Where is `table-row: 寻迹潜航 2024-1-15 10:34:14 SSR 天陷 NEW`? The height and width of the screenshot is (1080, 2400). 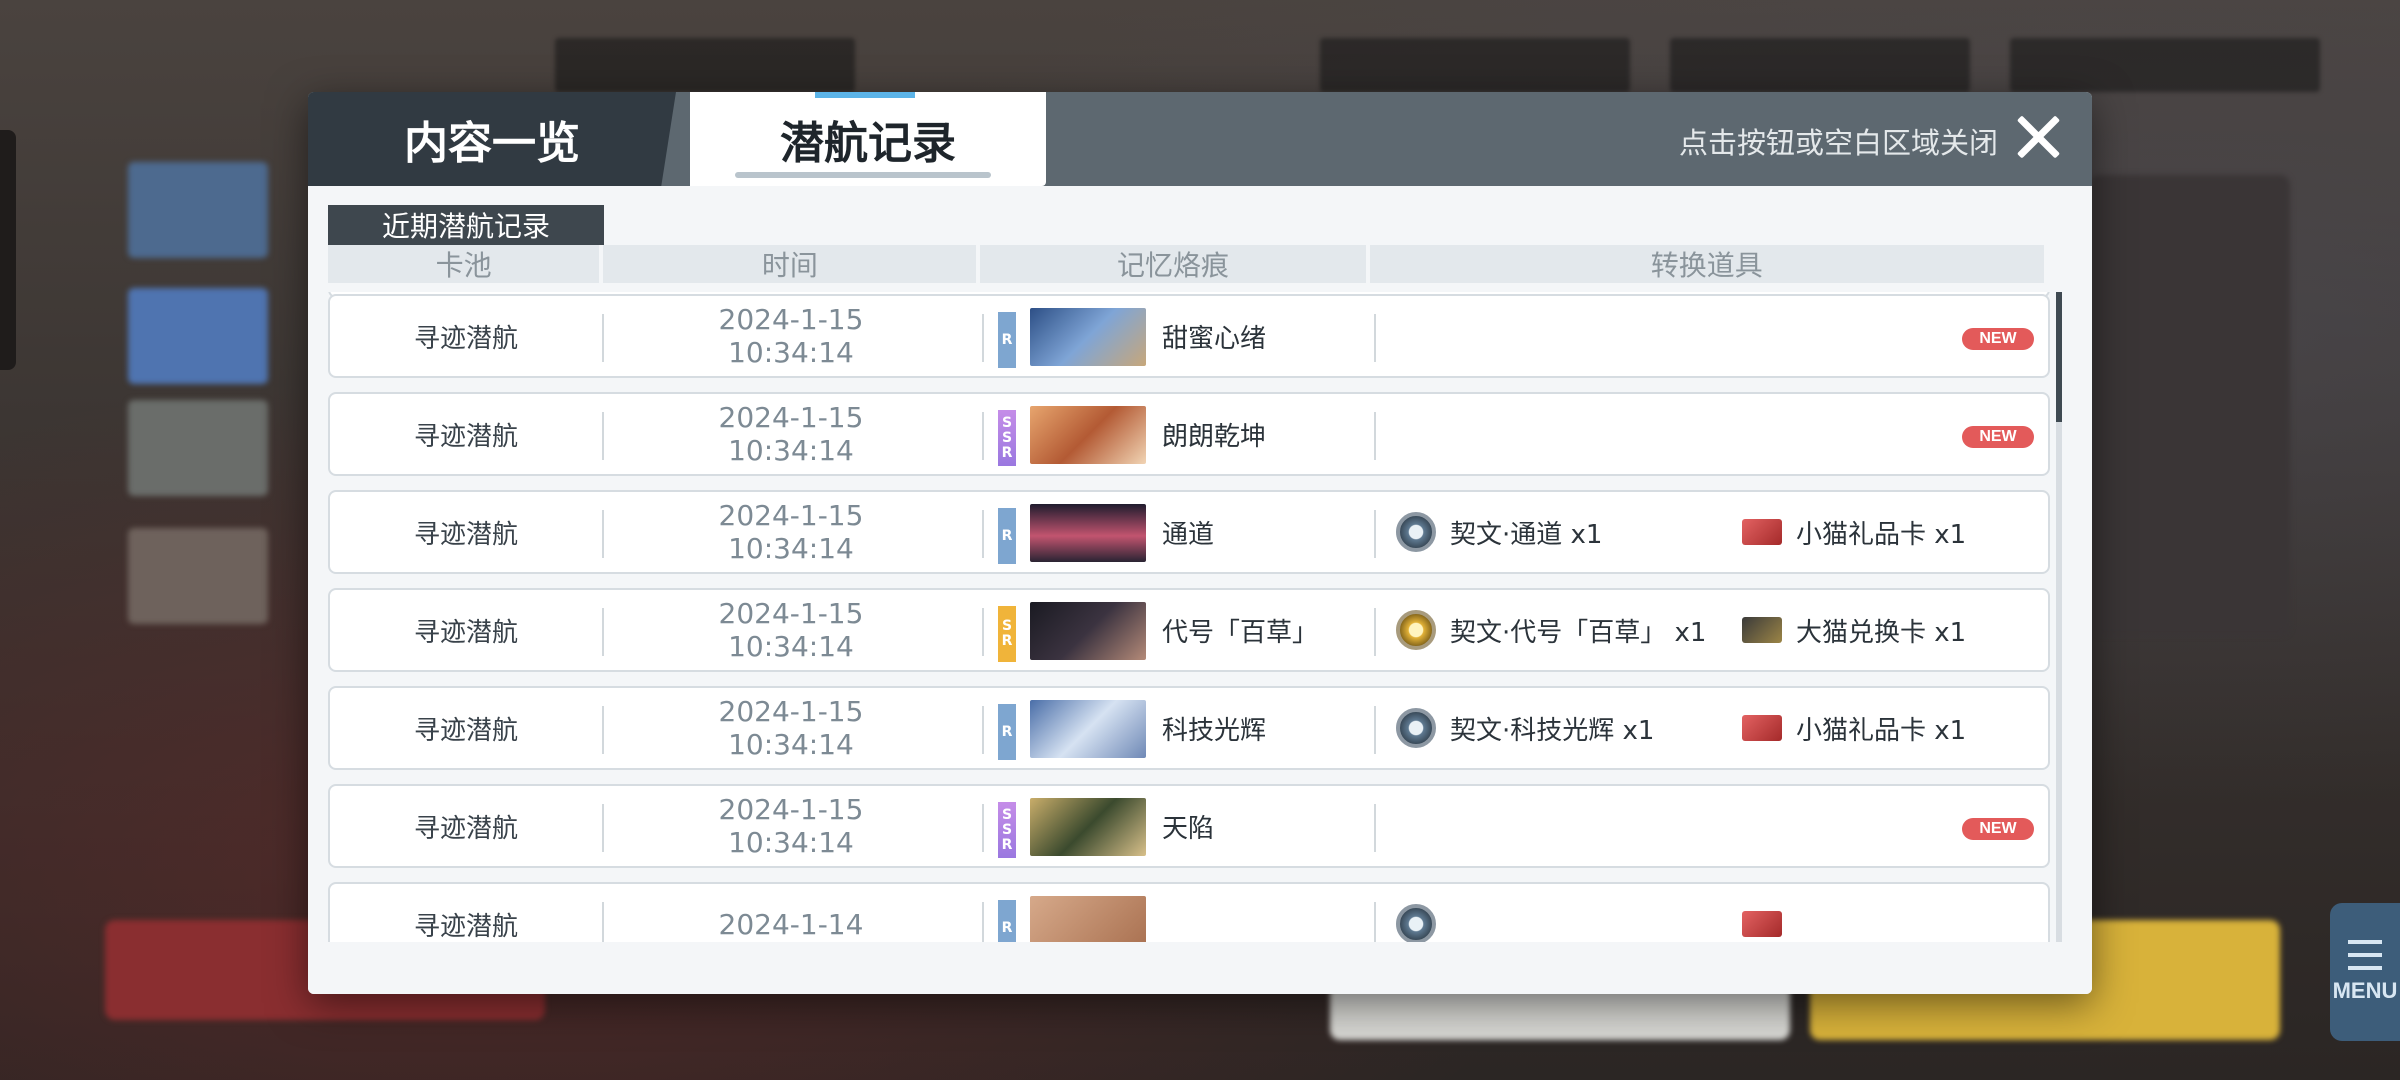
table-row: 寻迹潜航 2024-1-15 10:34:14 SSR 天陷 NEW is located at coordinates (1189, 826).